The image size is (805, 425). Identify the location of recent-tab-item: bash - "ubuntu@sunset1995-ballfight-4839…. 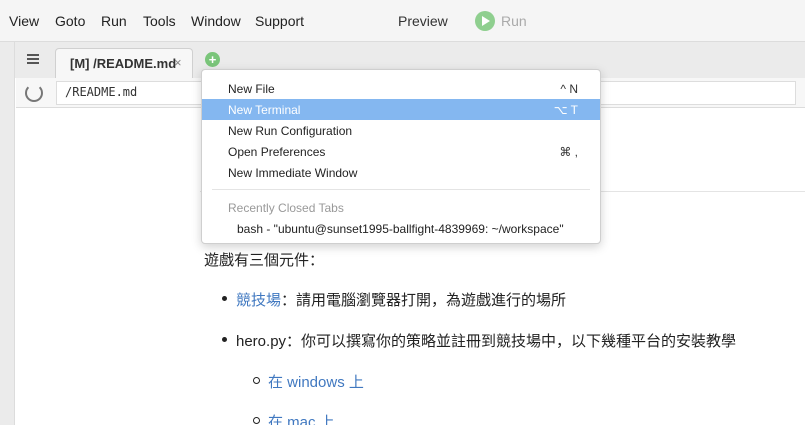
(400, 229).